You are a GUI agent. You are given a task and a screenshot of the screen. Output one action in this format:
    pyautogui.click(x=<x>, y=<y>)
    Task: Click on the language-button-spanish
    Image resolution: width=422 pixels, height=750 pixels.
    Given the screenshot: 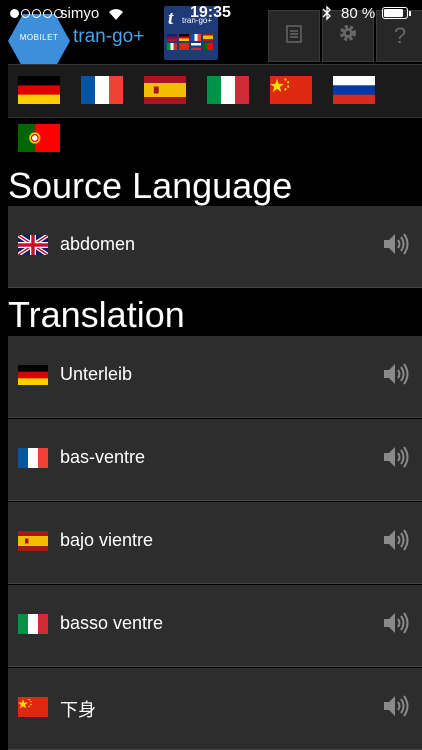 What is the action you would take?
    pyautogui.click(x=165, y=90)
    